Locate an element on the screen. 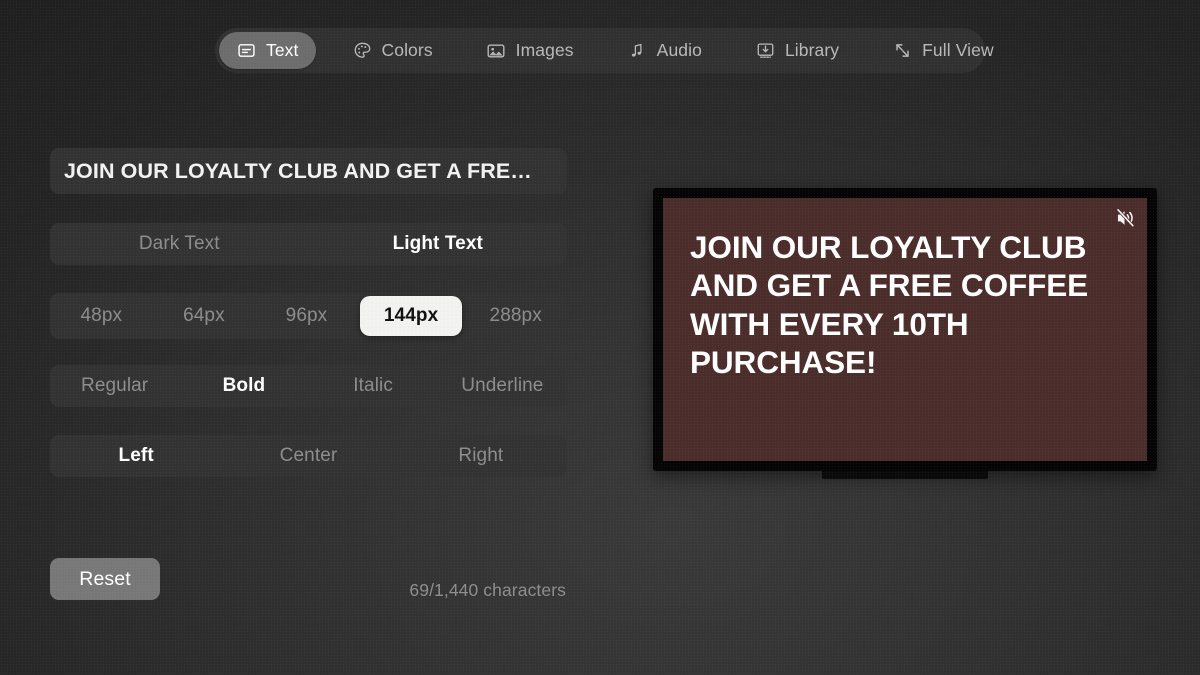  tab-colors-label: Colors is located at coordinates (407, 50).